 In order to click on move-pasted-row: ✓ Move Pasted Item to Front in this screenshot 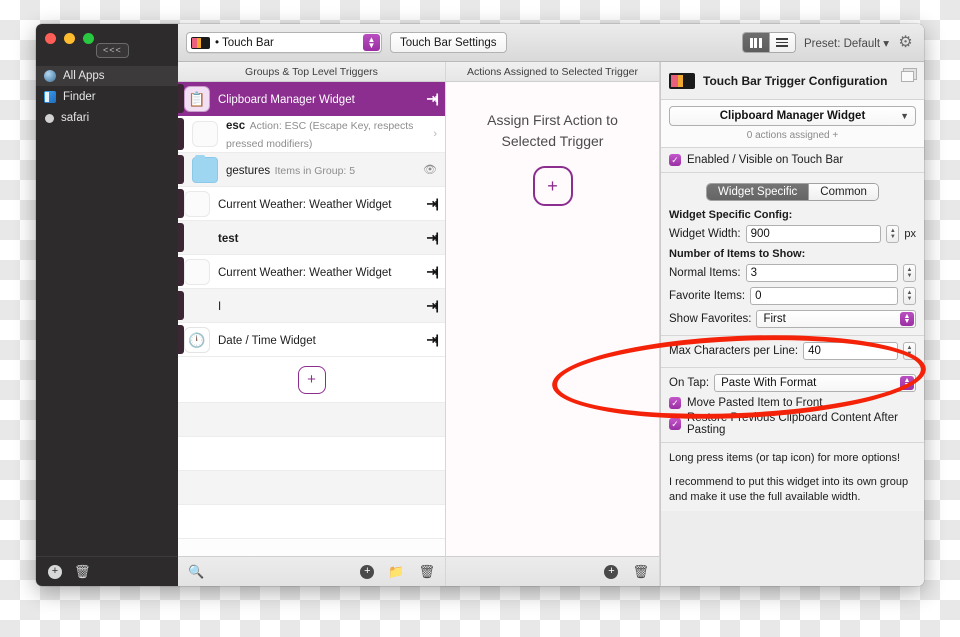, I will do `click(792, 403)`.